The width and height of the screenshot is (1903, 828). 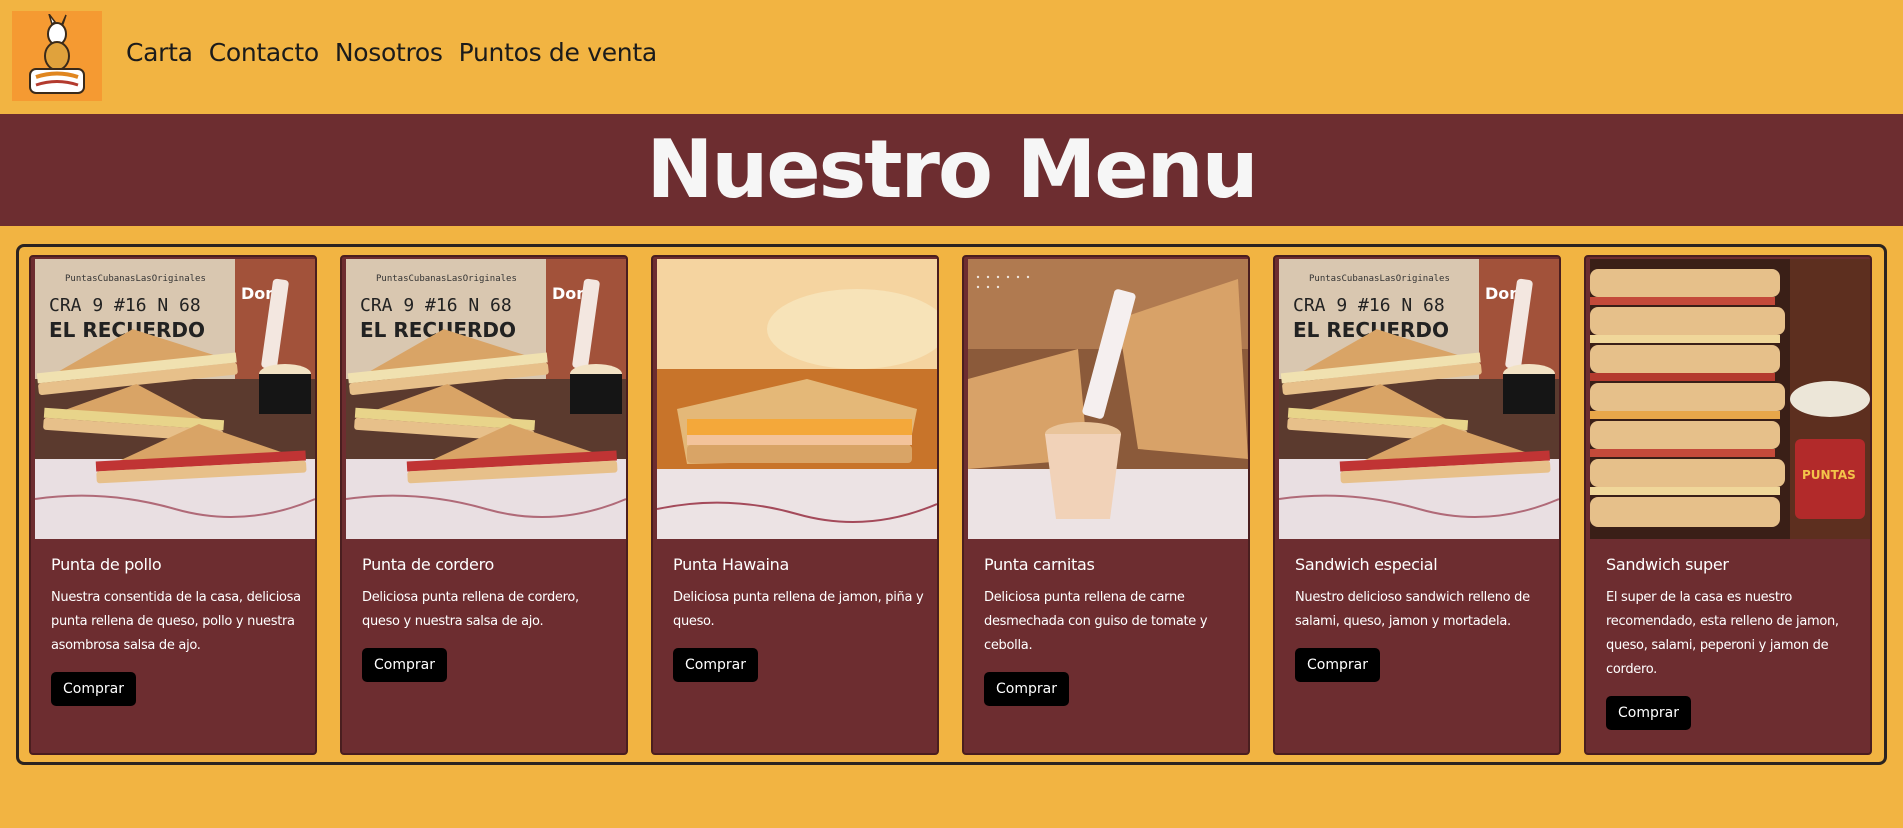 I want to click on top-navigation-bar: Carta Contacto Nosotros Puntos de venta, so click(x=951, y=57).